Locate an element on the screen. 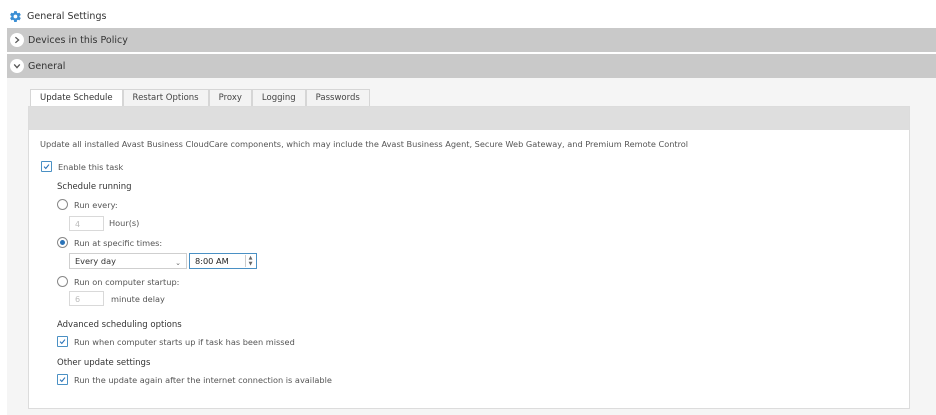  run-specific-row: Run at specific times: is located at coordinates (109, 242).